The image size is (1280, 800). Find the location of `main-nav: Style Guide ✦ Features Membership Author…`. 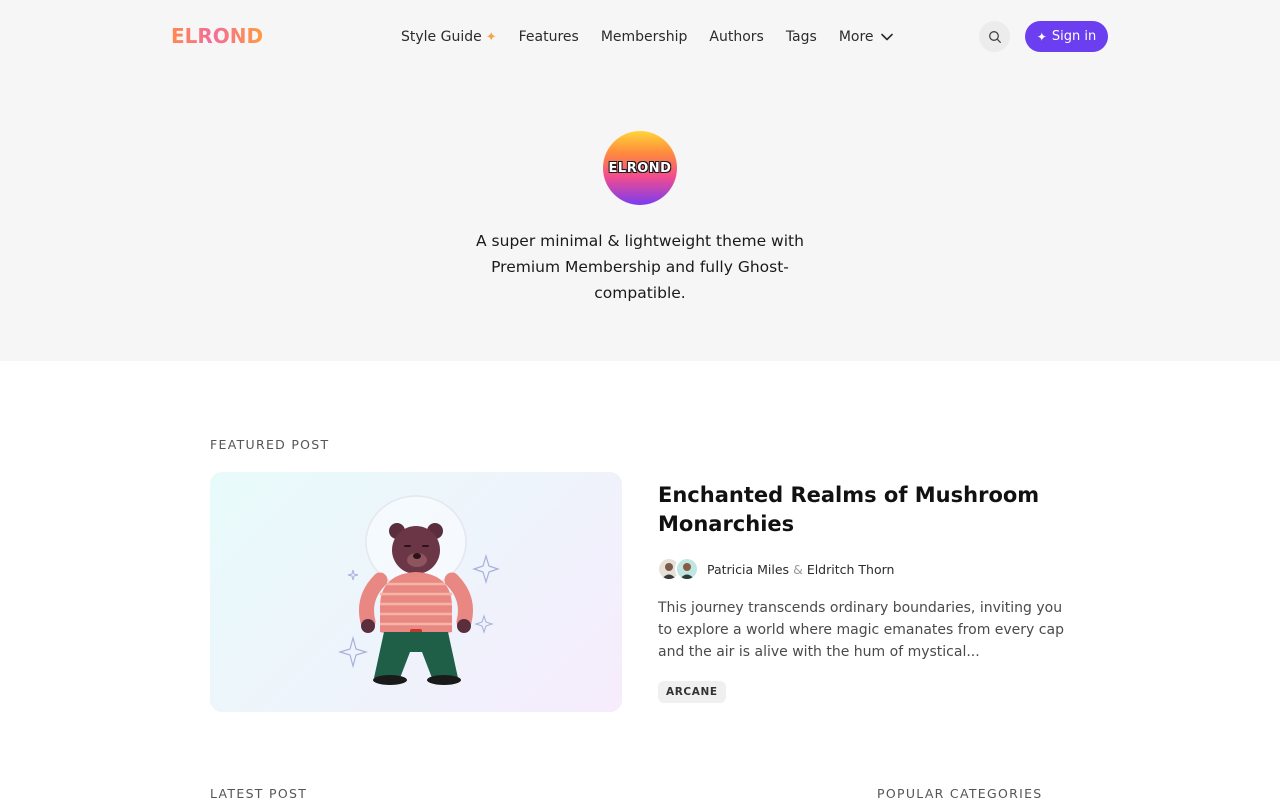

main-nav: Style Guide ✦ Features Membership Author… is located at coordinates (647, 37).